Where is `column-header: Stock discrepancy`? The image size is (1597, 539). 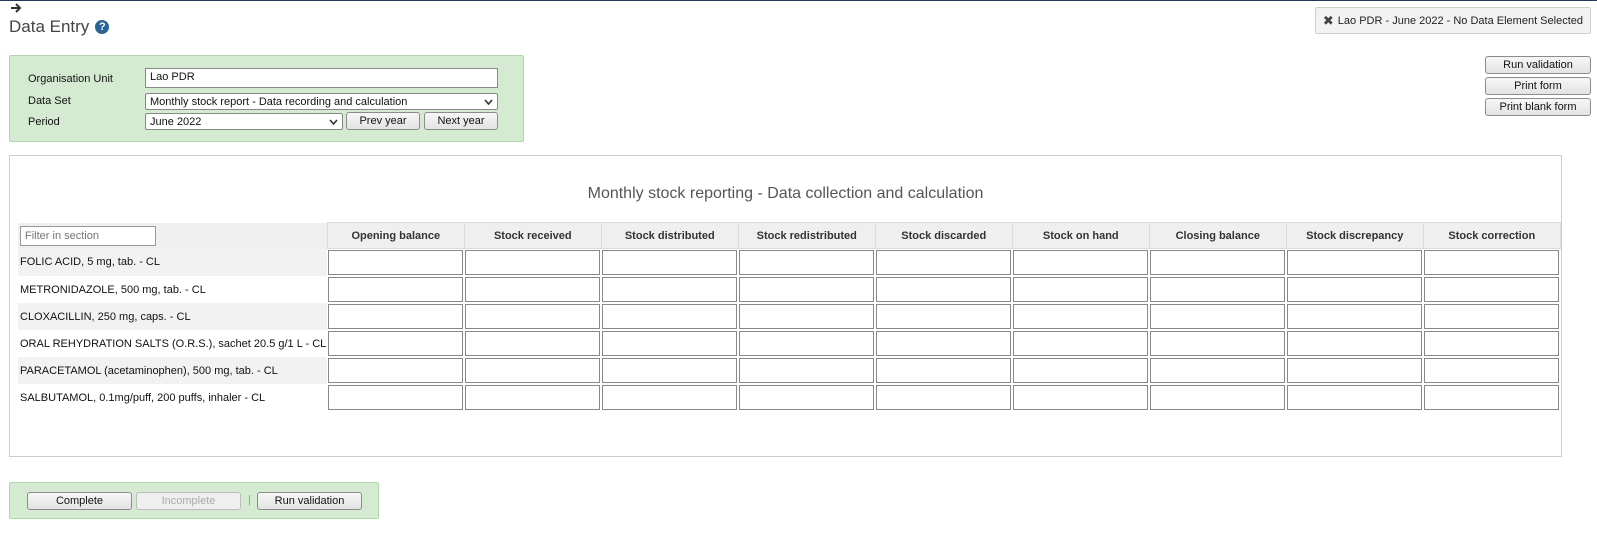 column-header: Stock discrepancy is located at coordinates (1354, 235).